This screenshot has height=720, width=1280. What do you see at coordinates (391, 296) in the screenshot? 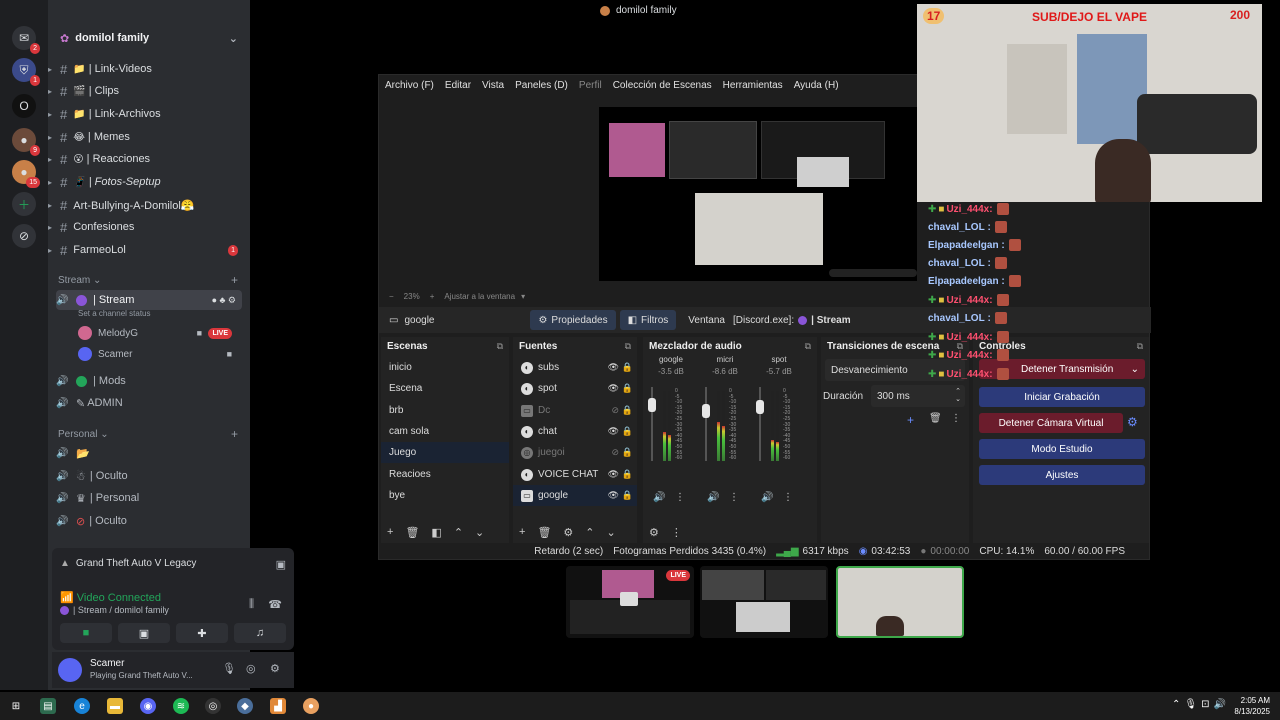
I see `zoom-out-icon: −` at bounding box center [391, 296].